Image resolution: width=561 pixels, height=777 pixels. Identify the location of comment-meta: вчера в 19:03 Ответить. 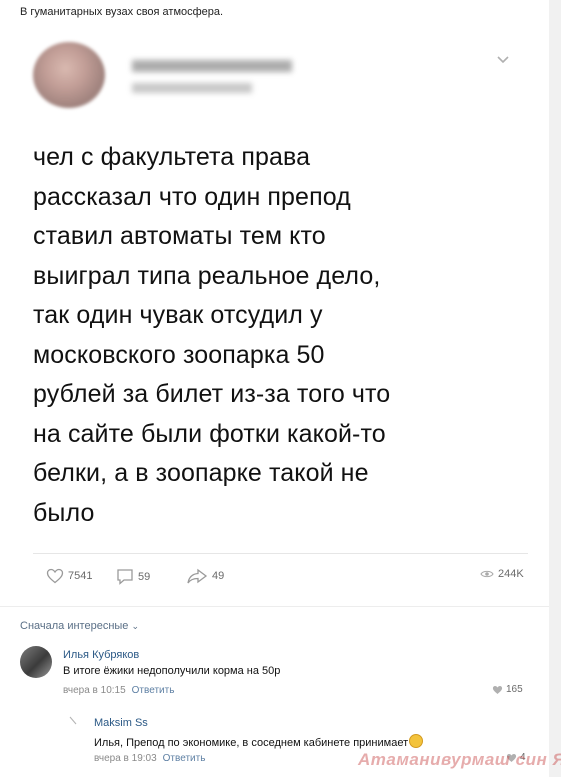
(149, 758).